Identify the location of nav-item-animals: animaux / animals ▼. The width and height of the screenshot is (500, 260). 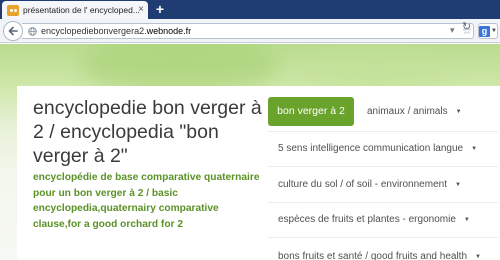
(414, 111).